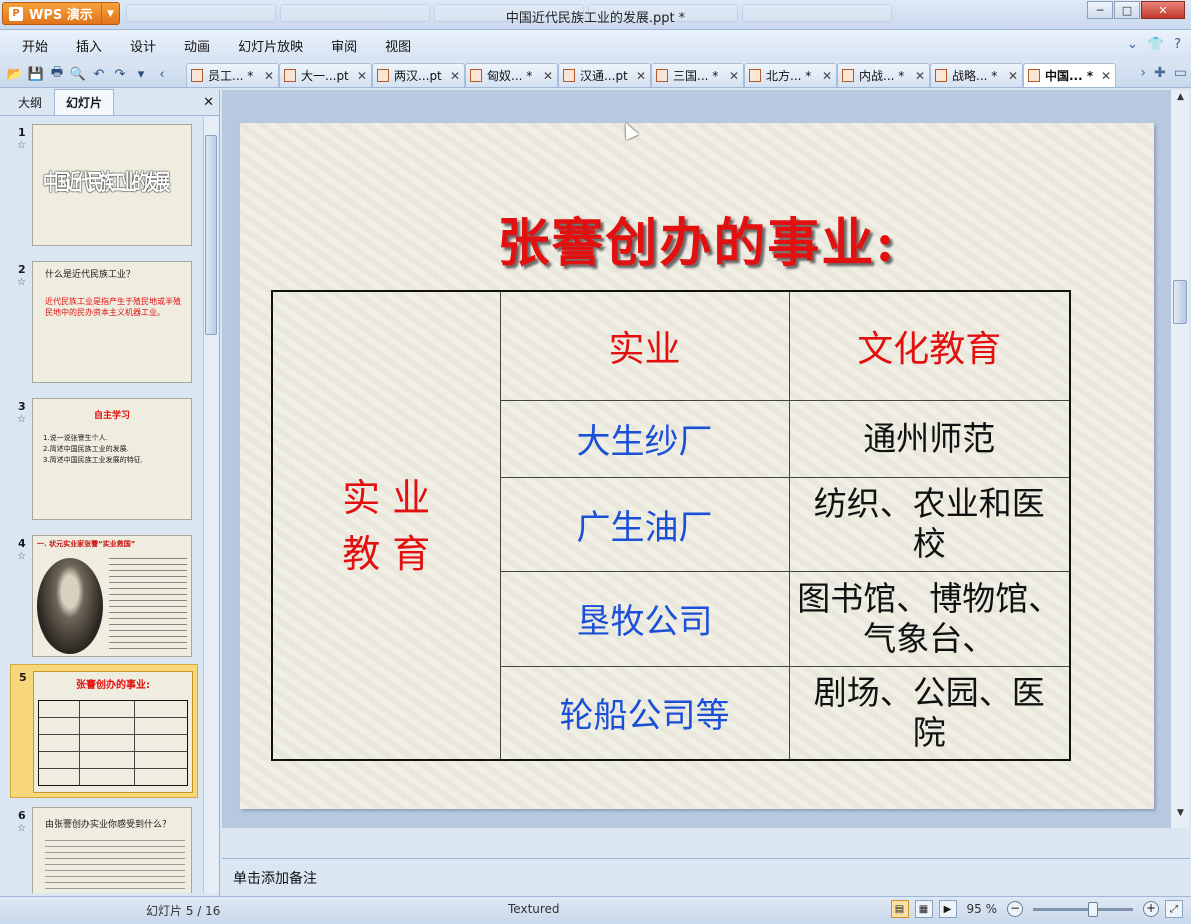 The width and height of the screenshot is (1191, 924). Describe the element at coordinates (947, 909) in the screenshot. I see `slideshow-icon: ▶` at that location.